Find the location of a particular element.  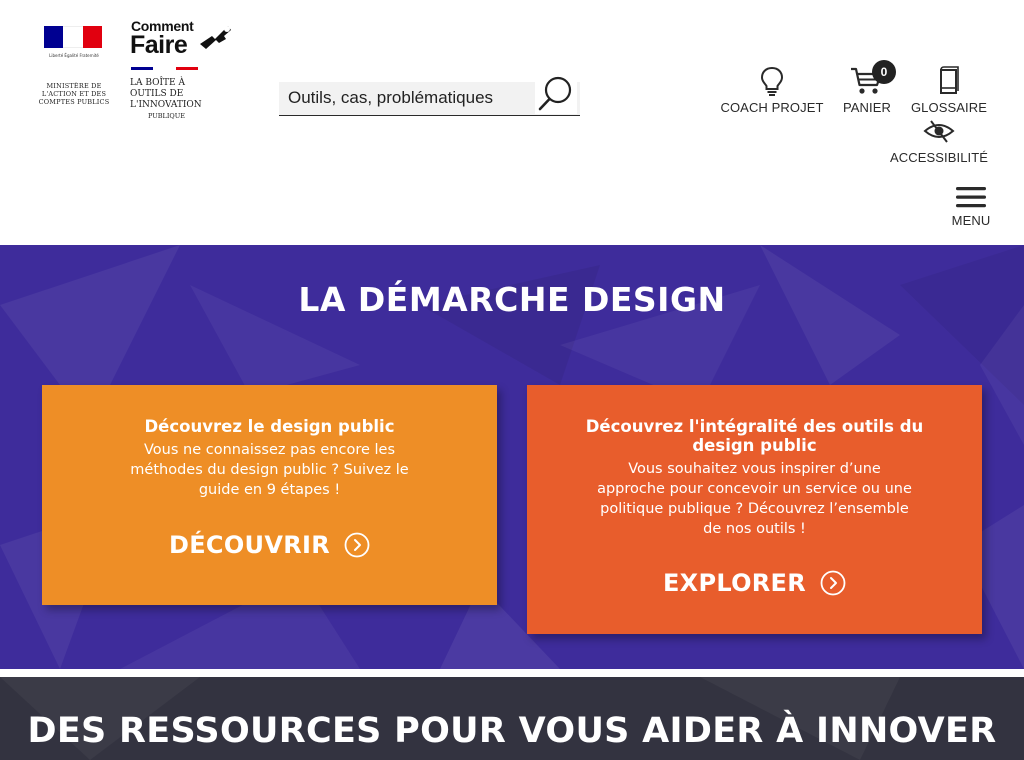

search-button is located at coordinates (556, 93).